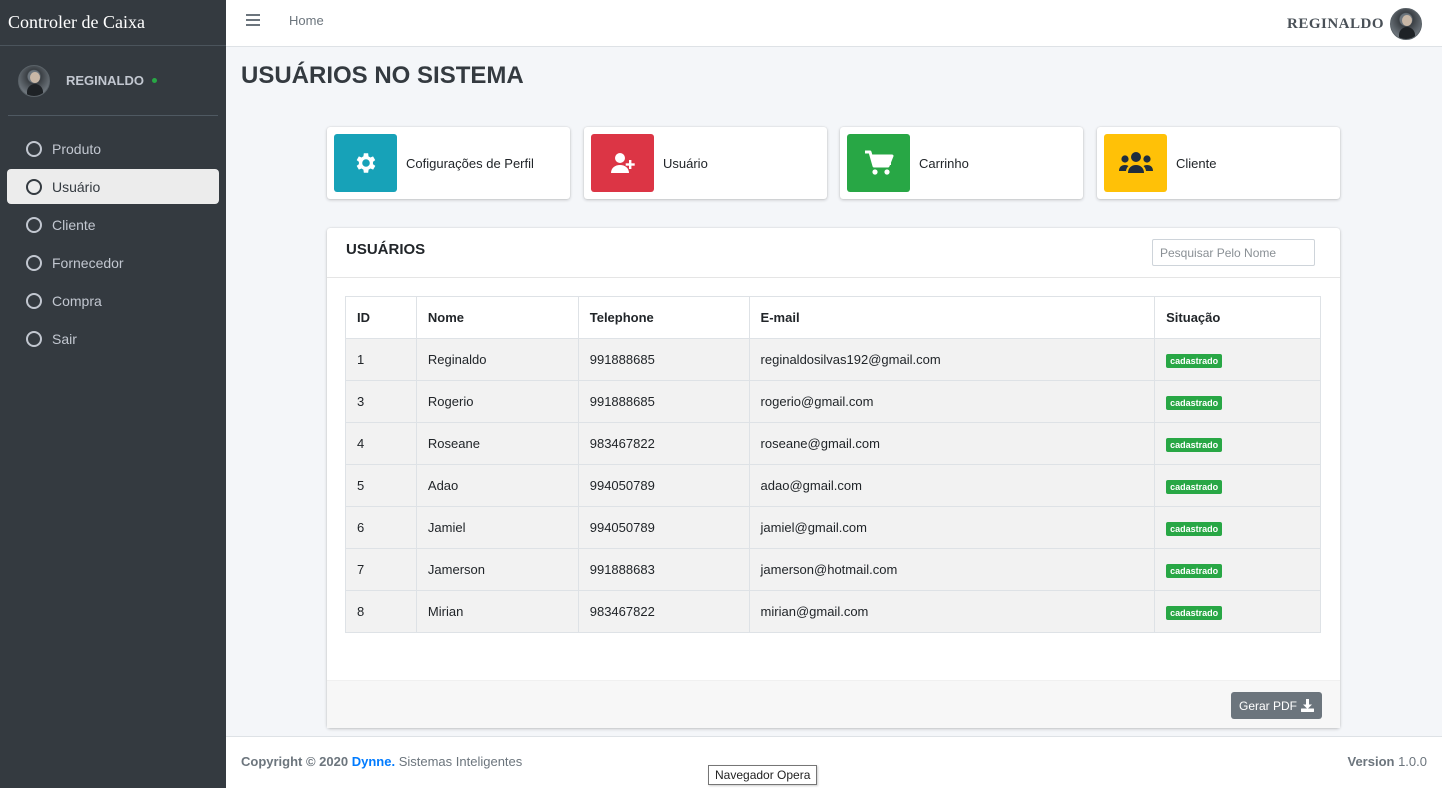 Image resolution: width=1442 pixels, height=788 pixels. What do you see at coordinates (497, 527) in the screenshot?
I see `cell-nome: Jamiel` at bounding box center [497, 527].